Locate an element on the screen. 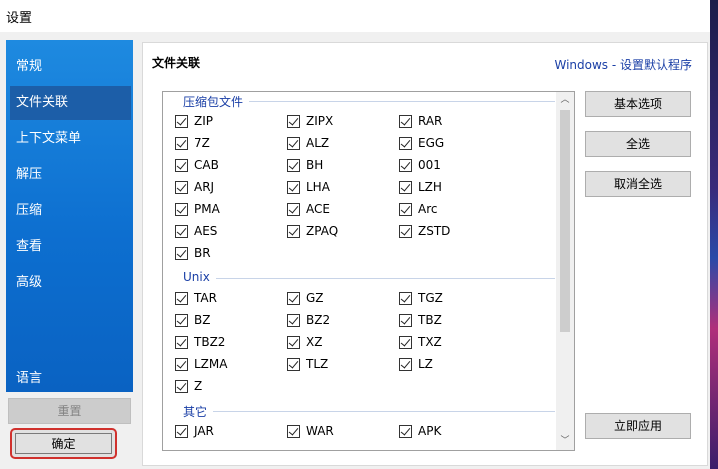  select-all-button: 全选 is located at coordinates (638, 144).